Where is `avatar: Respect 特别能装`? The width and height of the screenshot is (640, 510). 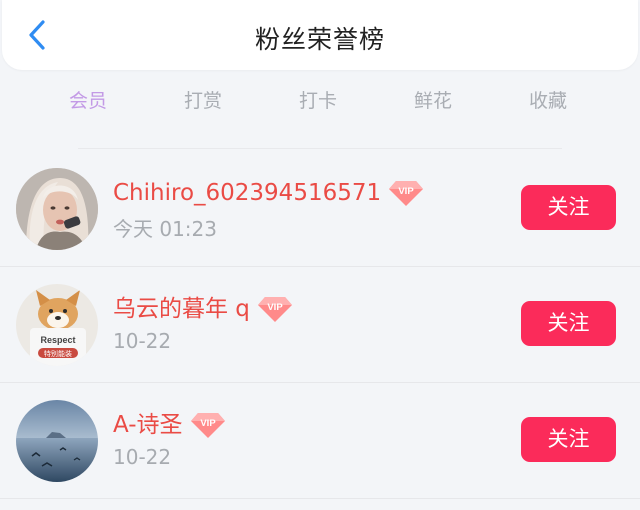 avatar: Respect 特别能装 is located at coordinates (57, 325).